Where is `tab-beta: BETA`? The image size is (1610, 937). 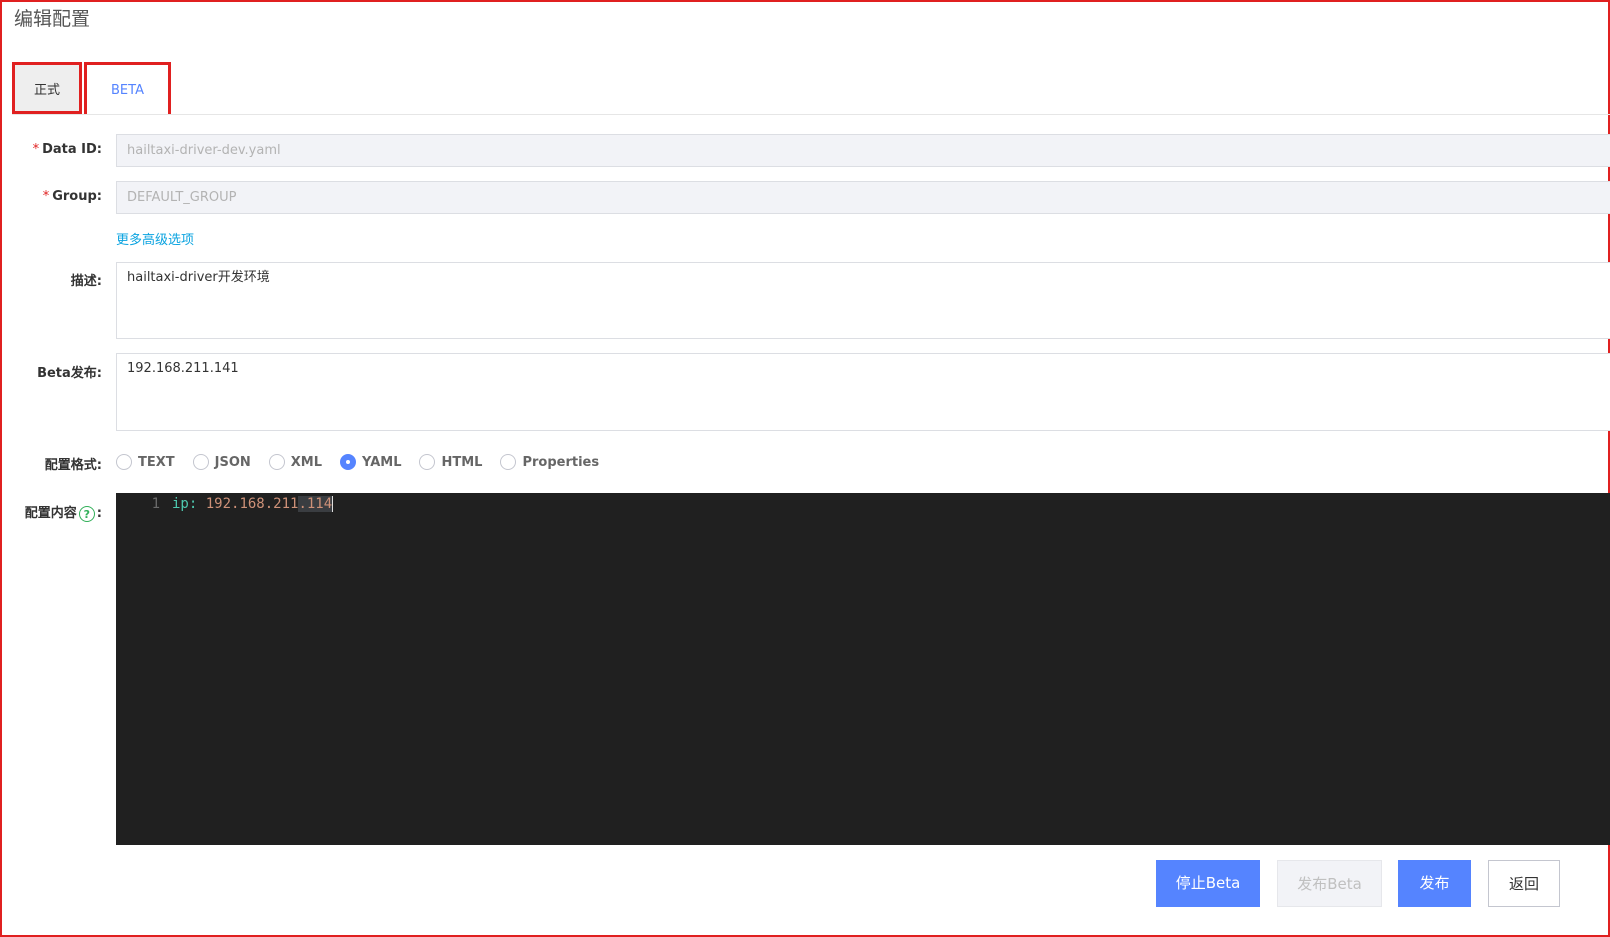
tab-beta: BETA is located at coordinates (127, 88).